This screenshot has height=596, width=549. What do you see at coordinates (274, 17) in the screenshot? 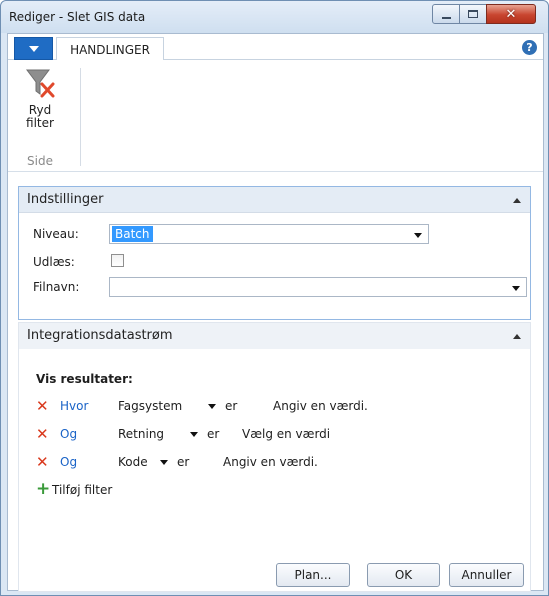
I see `title-bar: Rediger - Slet GIS data ✕` at bounding box center [274, 17].